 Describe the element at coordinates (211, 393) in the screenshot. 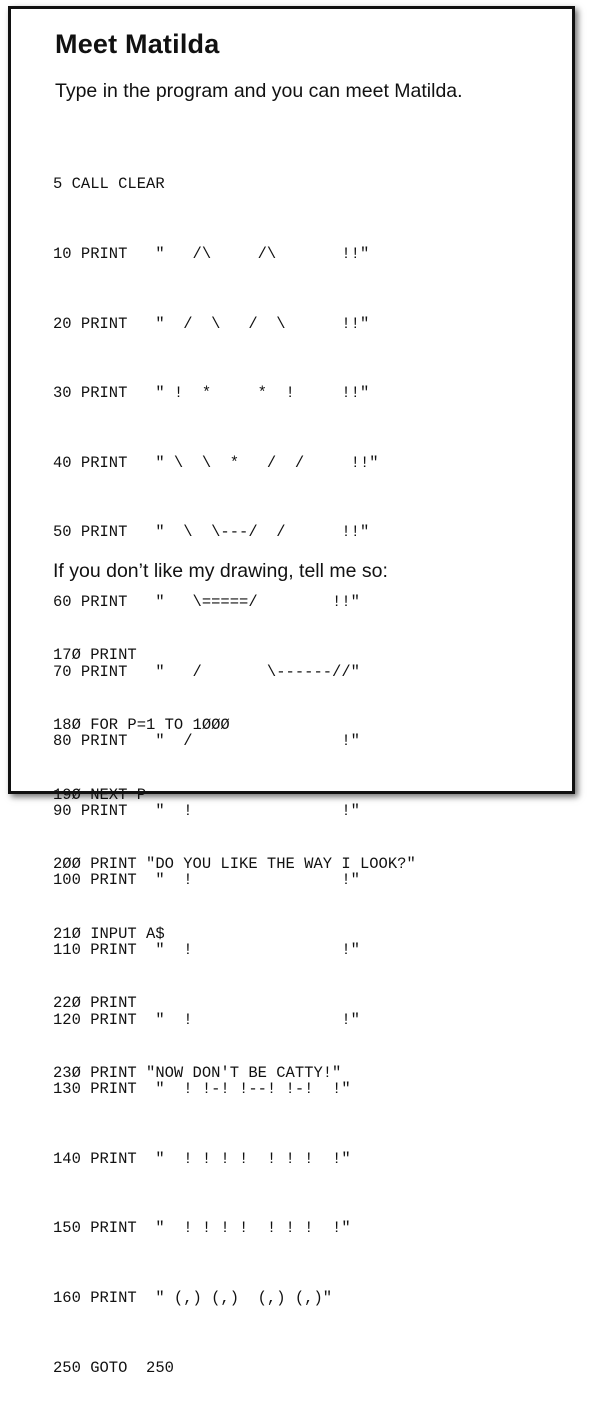

I see `code-line: 30 PRINT " ! * * ! !!"` at that location.